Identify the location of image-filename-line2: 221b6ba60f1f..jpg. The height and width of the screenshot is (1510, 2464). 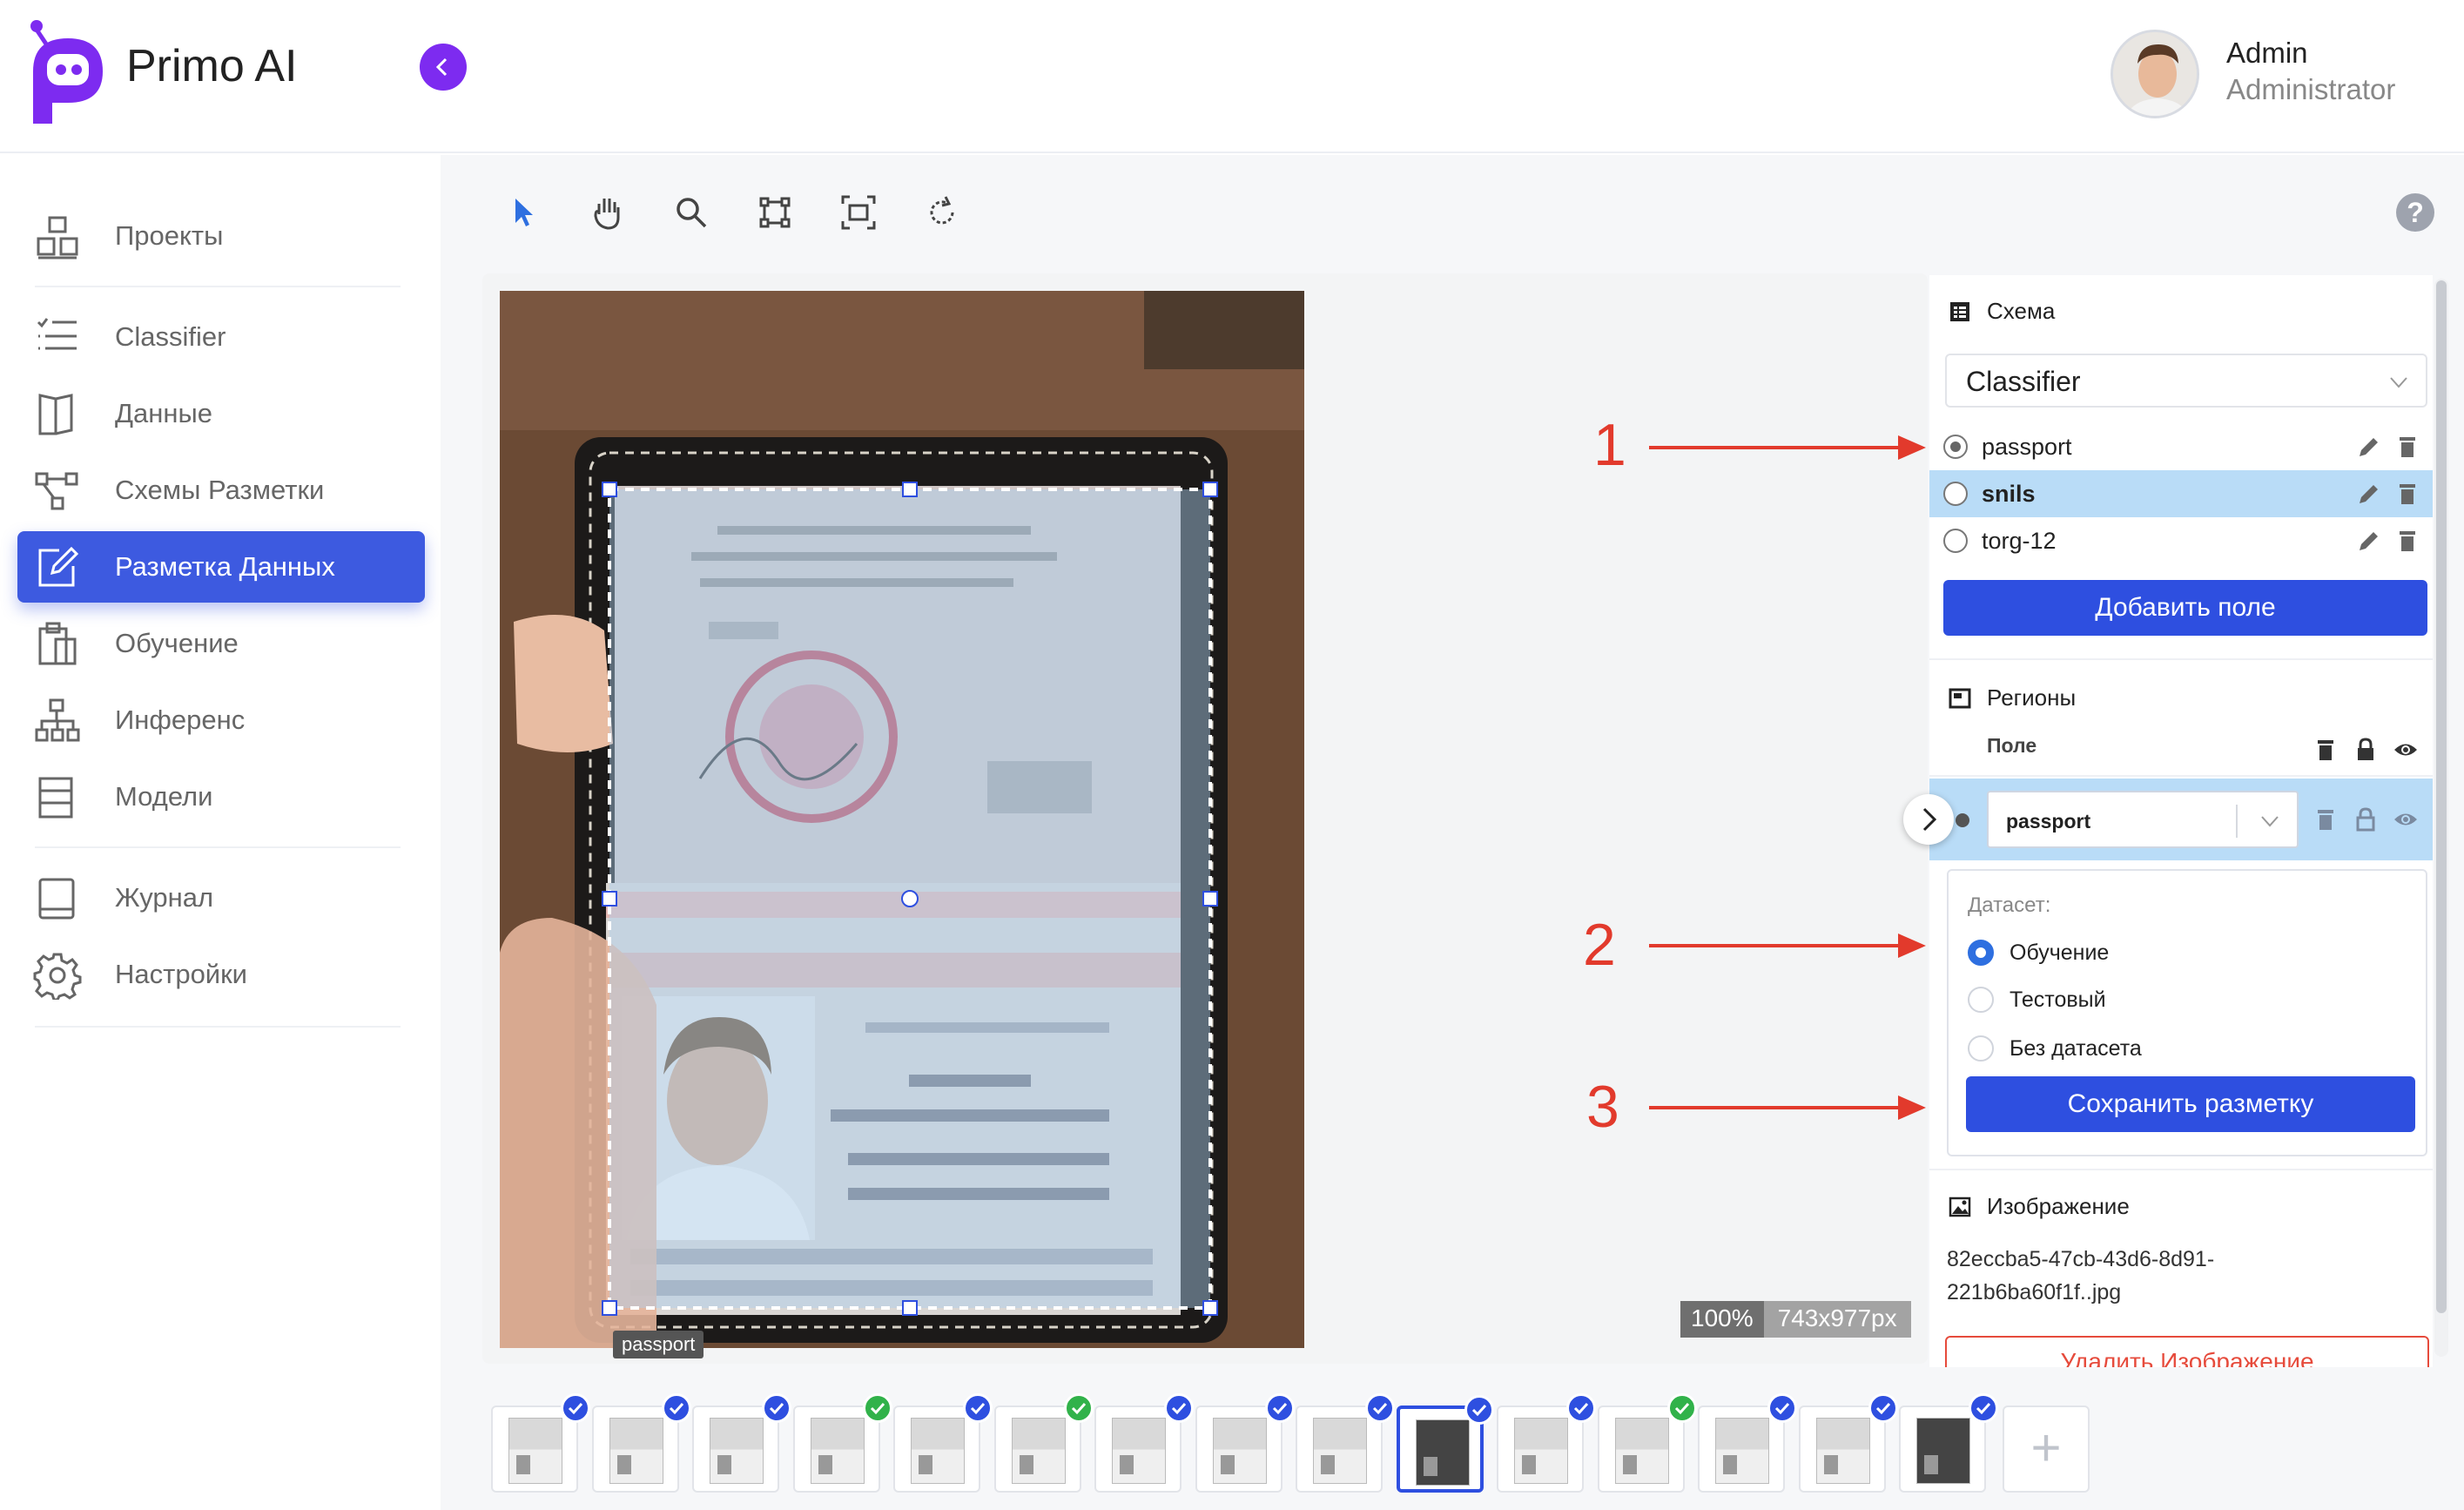
(2034, 1292).